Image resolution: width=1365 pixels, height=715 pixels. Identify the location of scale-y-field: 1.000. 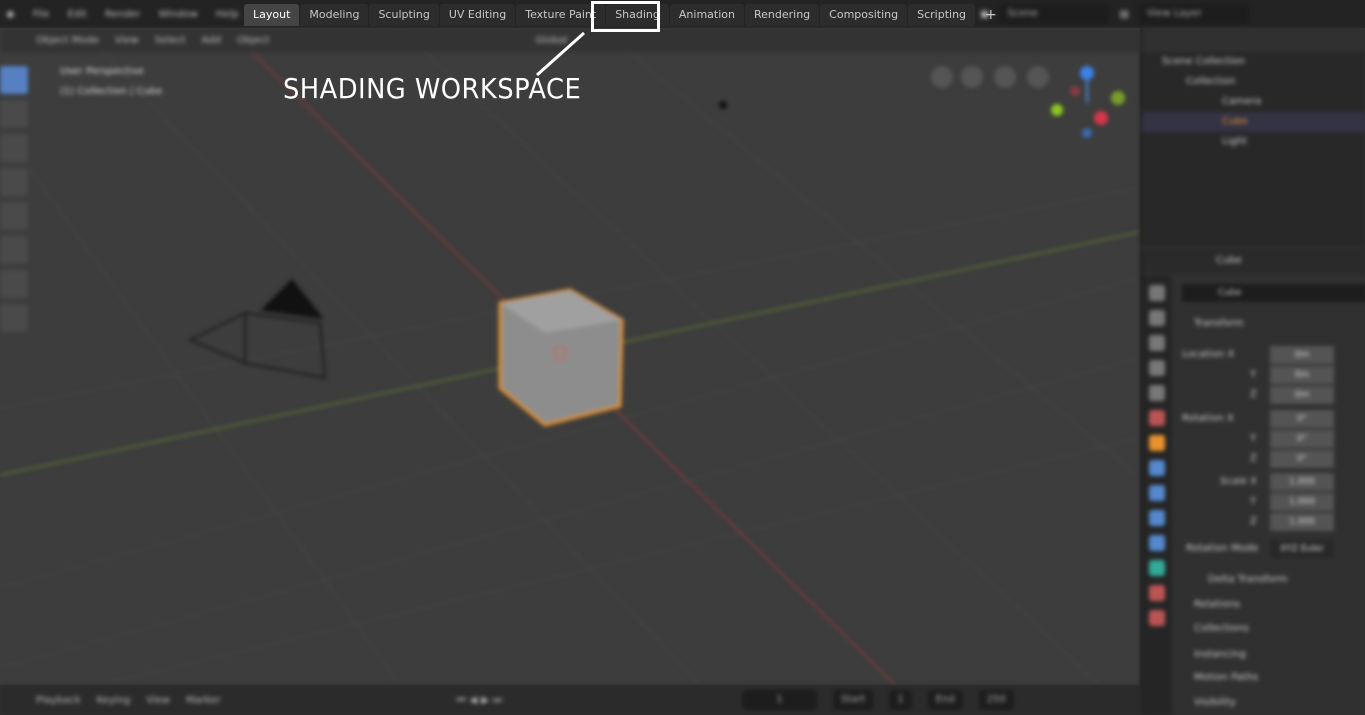
(1302, 502).